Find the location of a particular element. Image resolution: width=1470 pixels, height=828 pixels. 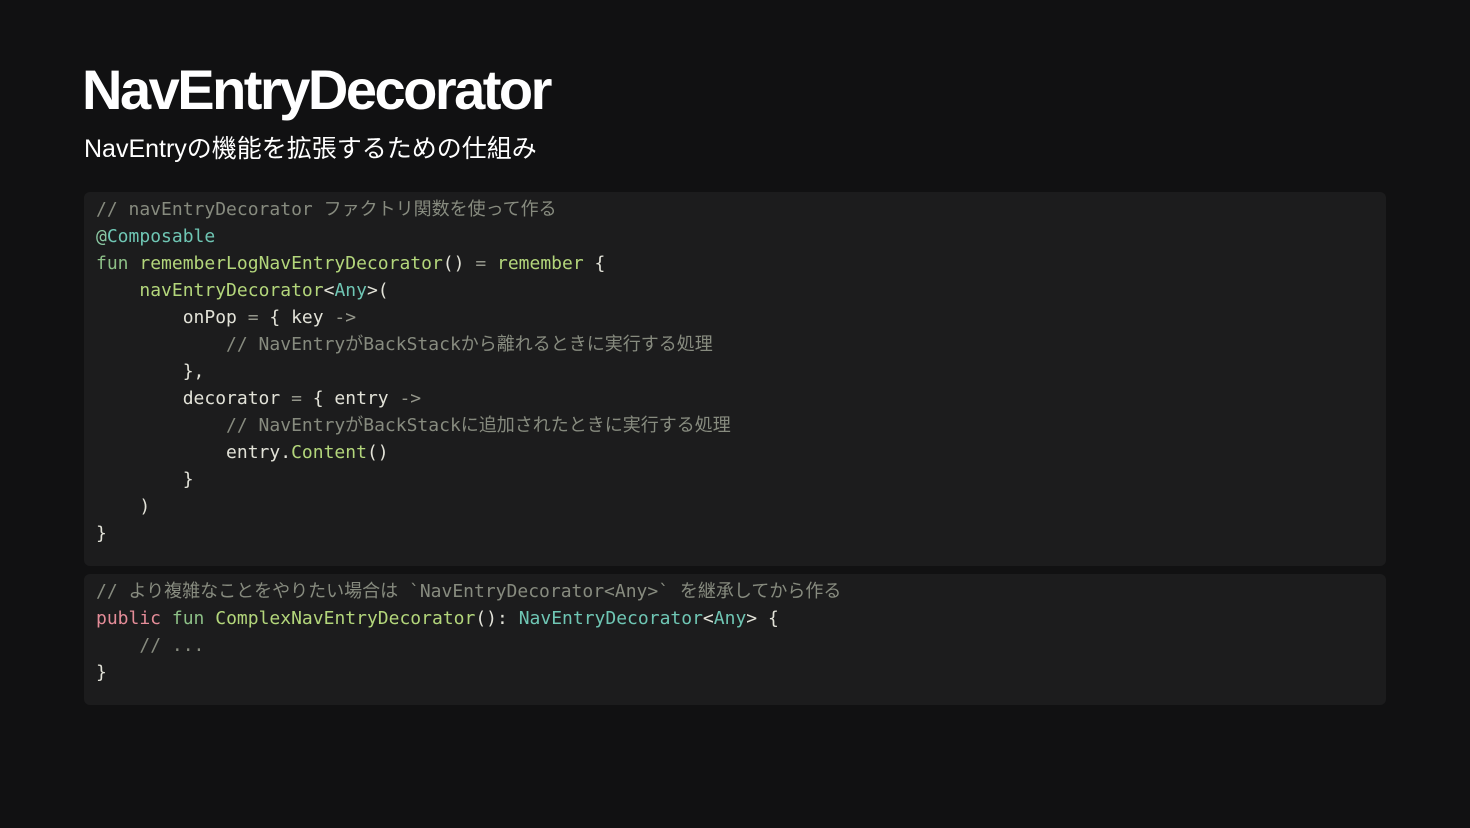

code-token-plain: onPop is located at coordinates (172, 317).